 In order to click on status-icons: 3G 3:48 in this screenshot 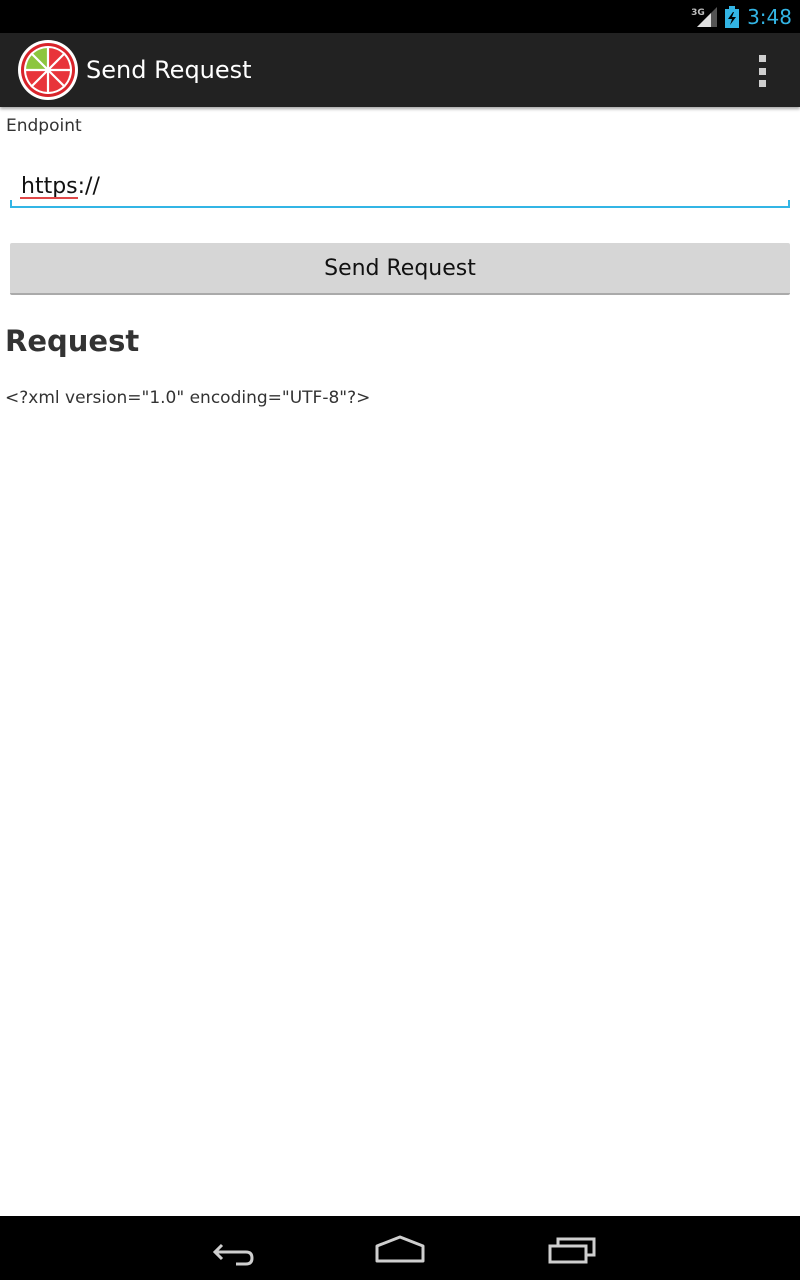, I will do `click(741, 16)`.